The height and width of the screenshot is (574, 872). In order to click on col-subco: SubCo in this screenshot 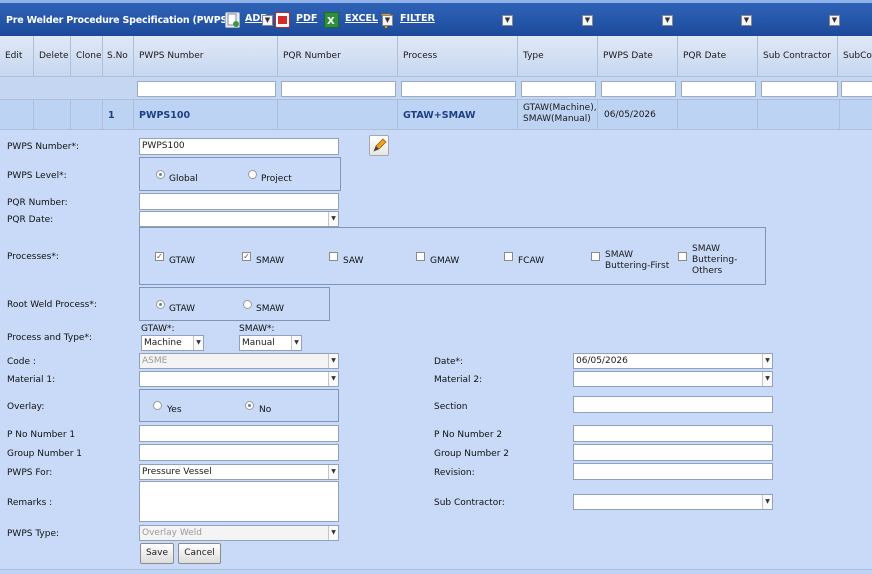, I will do `click(856, 56)`.